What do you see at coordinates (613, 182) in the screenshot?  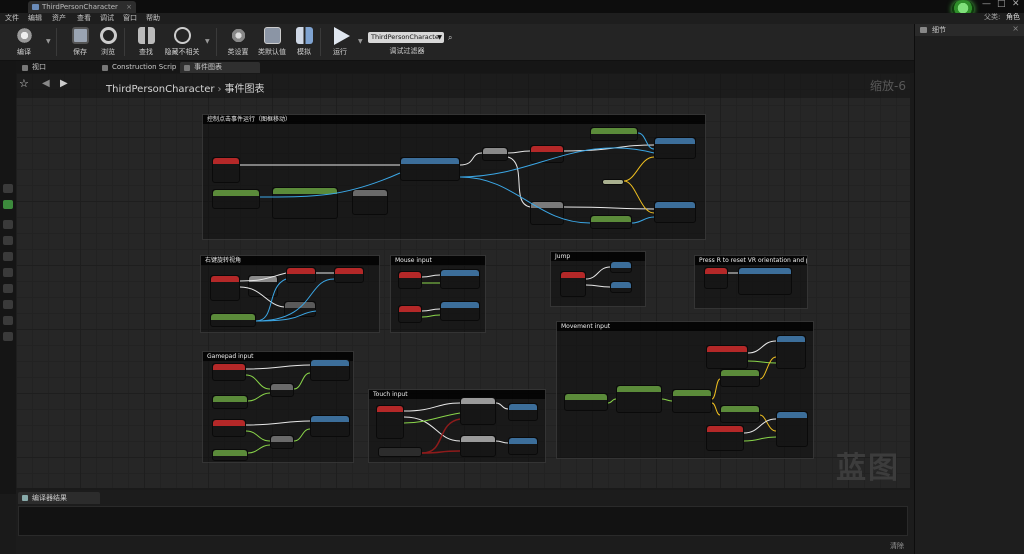 I see `reroute-node` at bounding box center [613, 182].